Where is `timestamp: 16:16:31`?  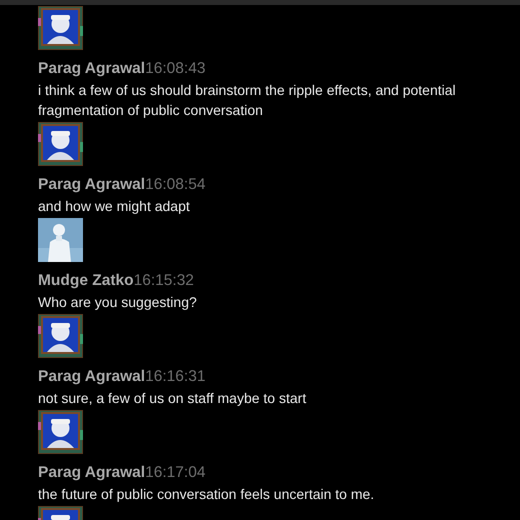 timestamp: 16:16:31 is located at coordinates (175, 376).